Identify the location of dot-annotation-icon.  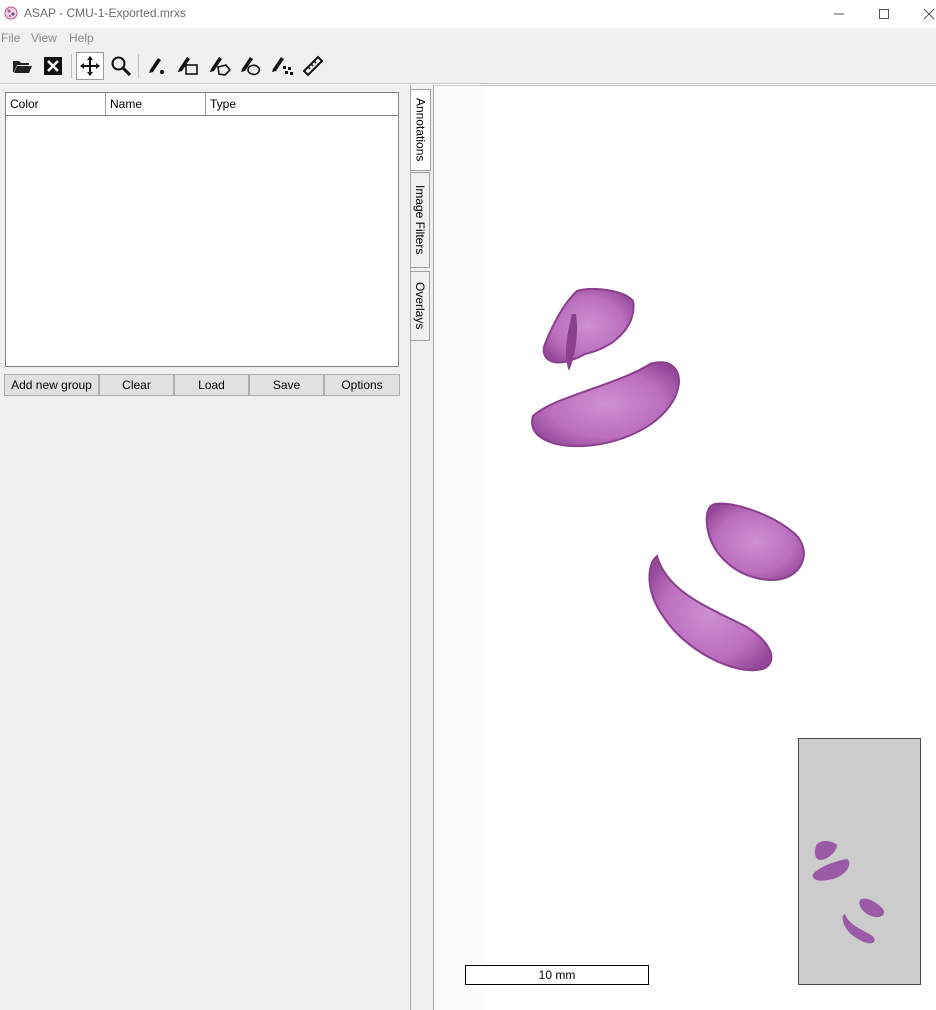
(156, 66).